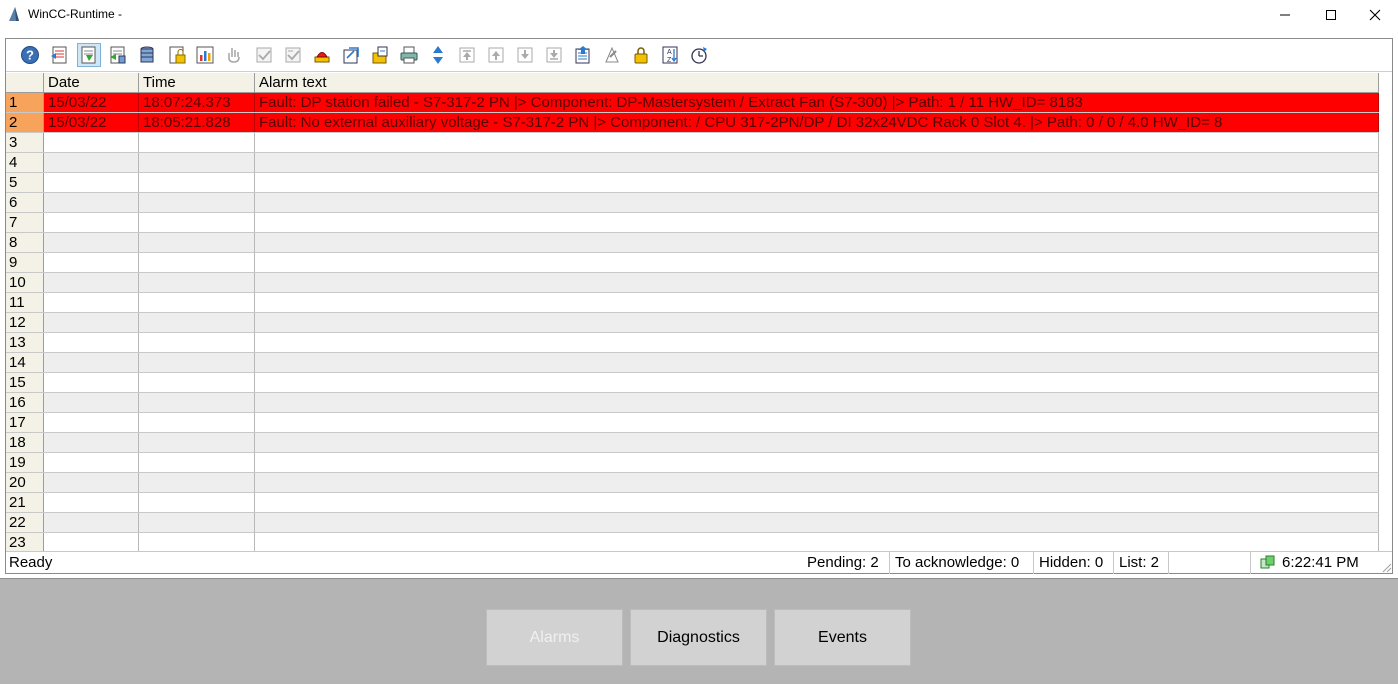 The width and height of the screenshot is (1398, 684). Describe the element at coordinates (956, 563) in the screenshot. I see `status-to-acknowledge: To acknowledge: 0` at that location.